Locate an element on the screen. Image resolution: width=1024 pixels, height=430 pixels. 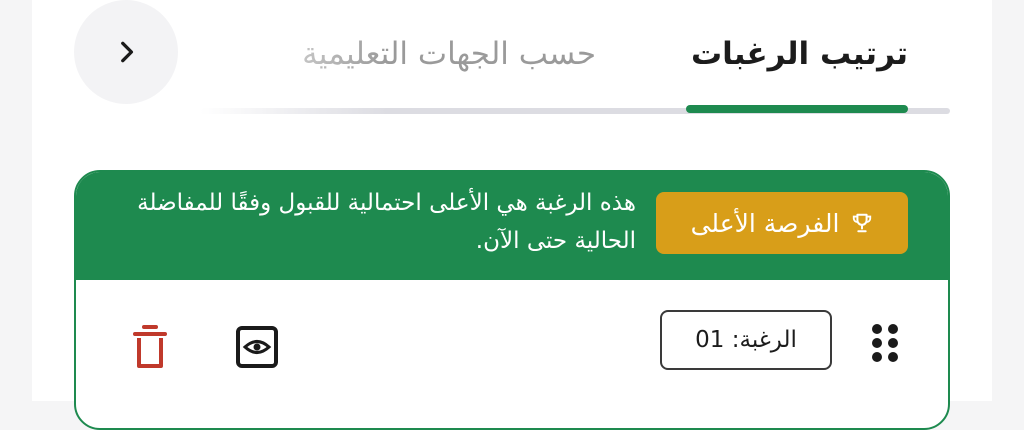
highest-chance-badge: الفرصة الأعلى is located at coordinates (782, 223).